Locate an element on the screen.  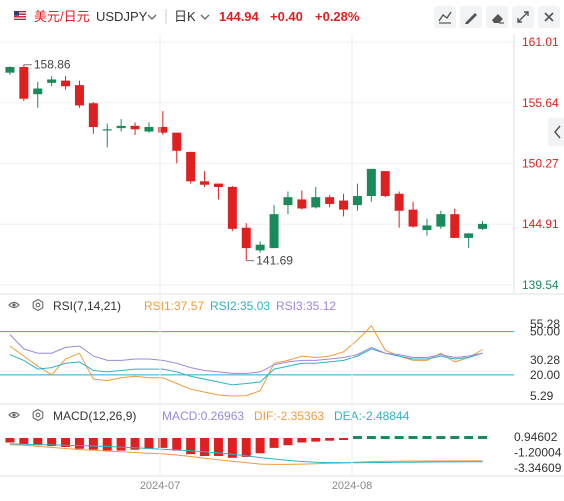
last-price: 144.94 is located at coordinates (239, 16).